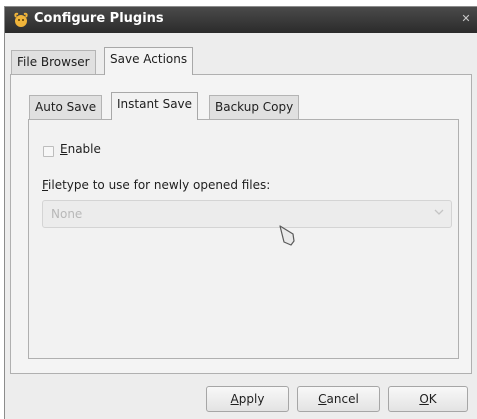 Image resolution: width=477 pixels, height=419 pixels. Describe the element at coordinates (21, 19) in the screenshot. I see `plugin-icon` at that location.